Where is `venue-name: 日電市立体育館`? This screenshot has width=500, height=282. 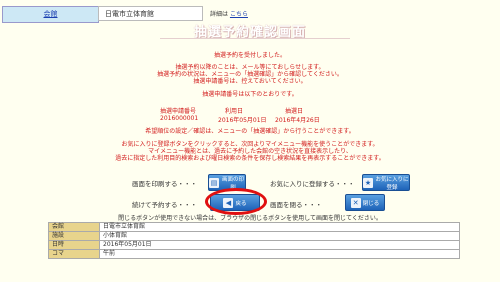 venue-name: 日電市立体育館 is located at coordinates (150, 13).